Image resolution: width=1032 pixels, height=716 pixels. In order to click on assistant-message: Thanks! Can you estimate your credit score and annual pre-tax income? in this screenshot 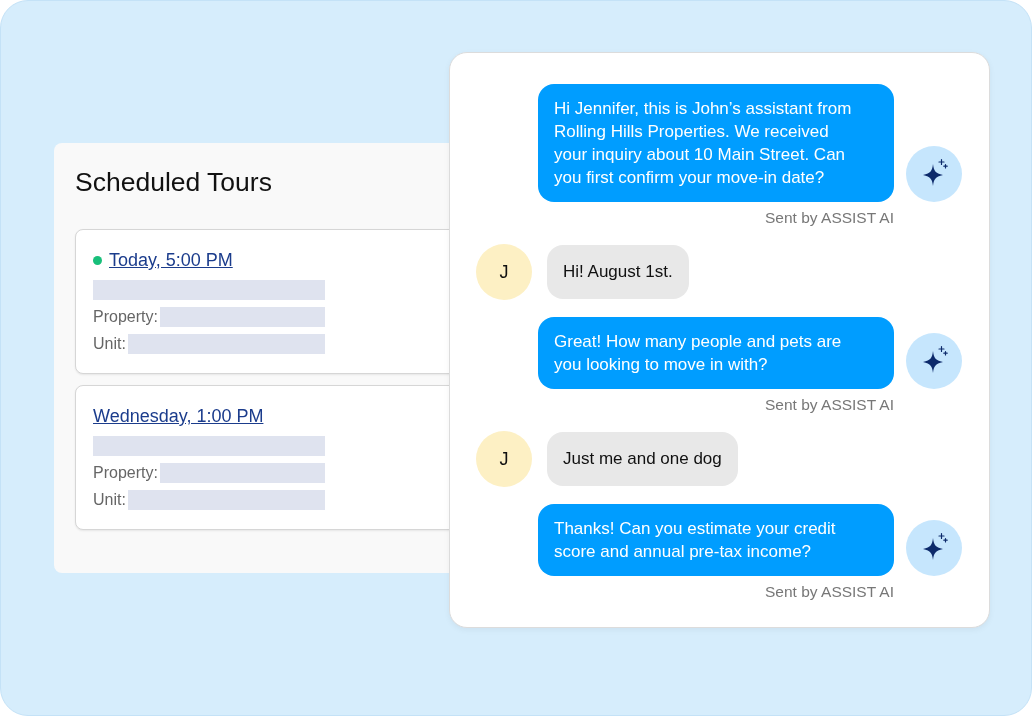, I will do `click(716, 540)`.